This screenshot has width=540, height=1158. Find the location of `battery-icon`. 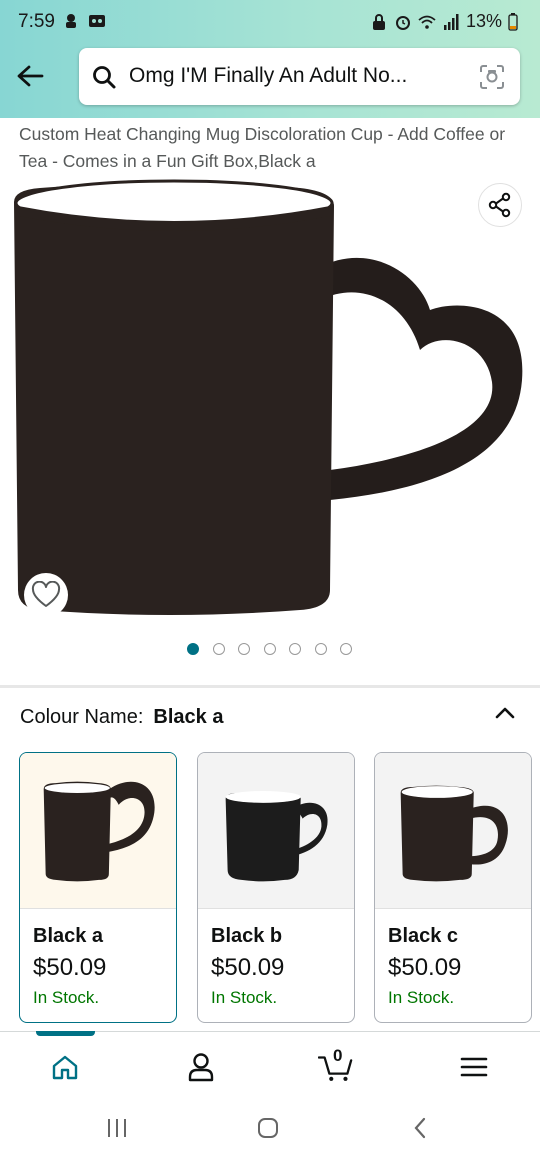

battery-icon is located at coordinates (513, 21).